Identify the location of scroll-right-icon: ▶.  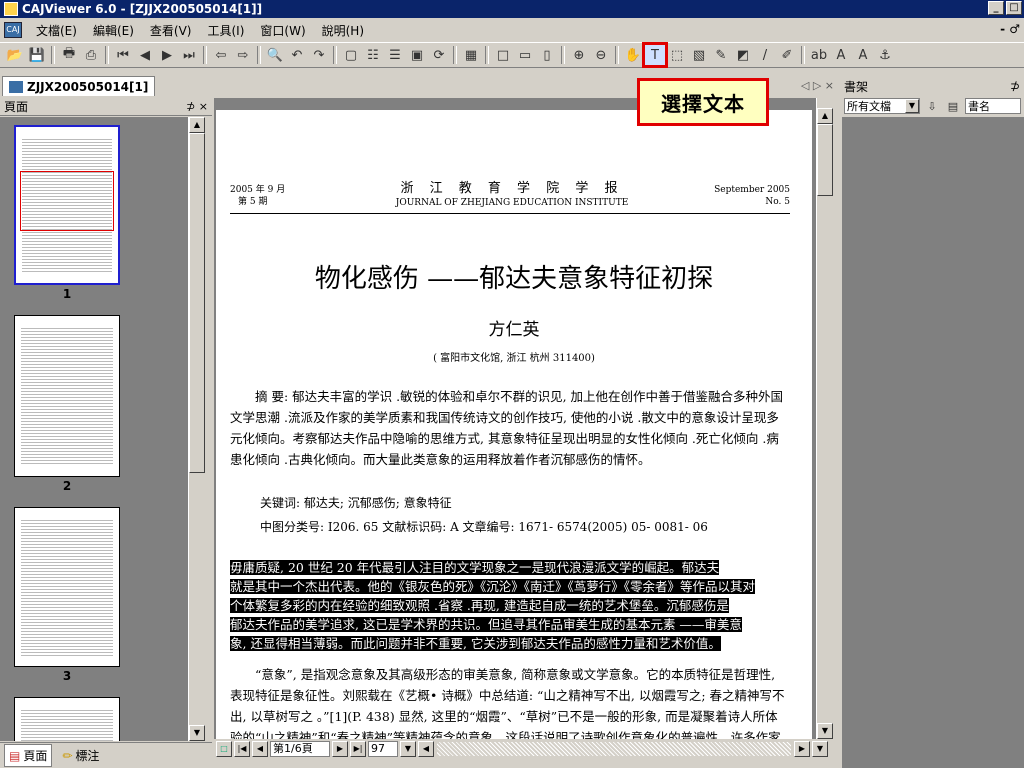
(802, 749).